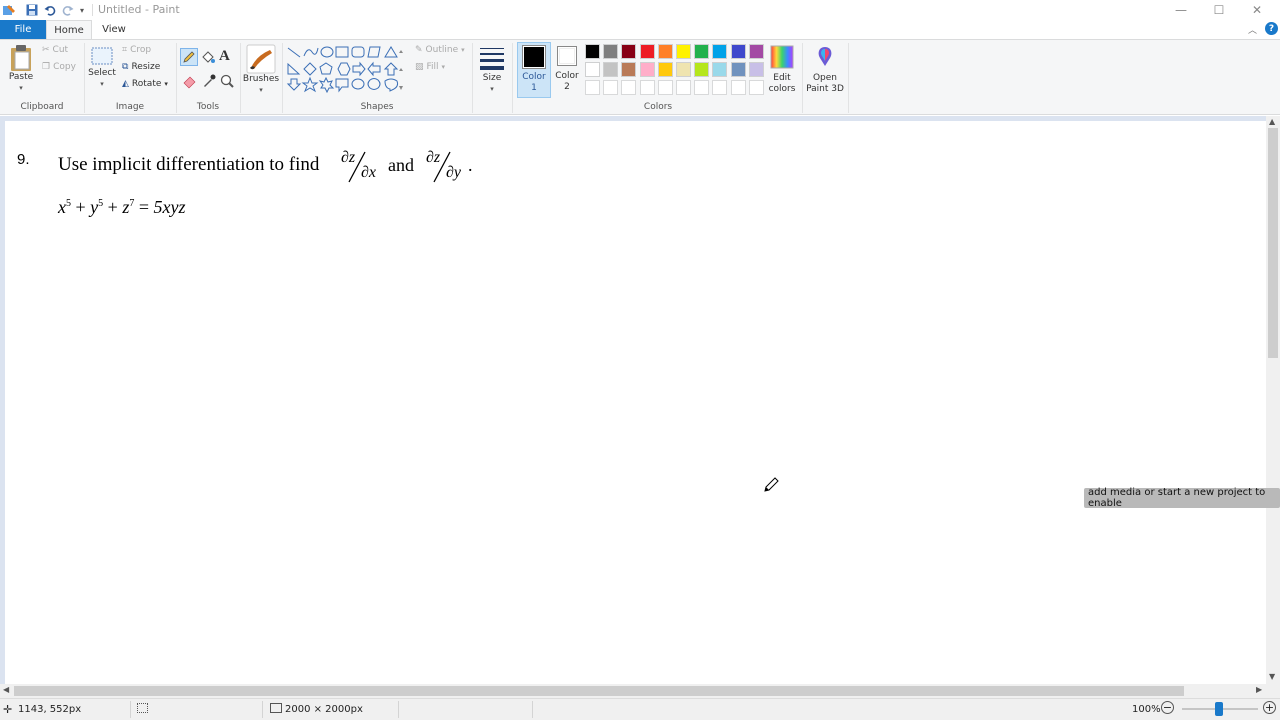 This screenshot has width=1280, height=720. What do you see at coordinates (136, 50) in the screenshot?
I see `crop-button: ⌗ Crop` at bounding box center [136, 50].